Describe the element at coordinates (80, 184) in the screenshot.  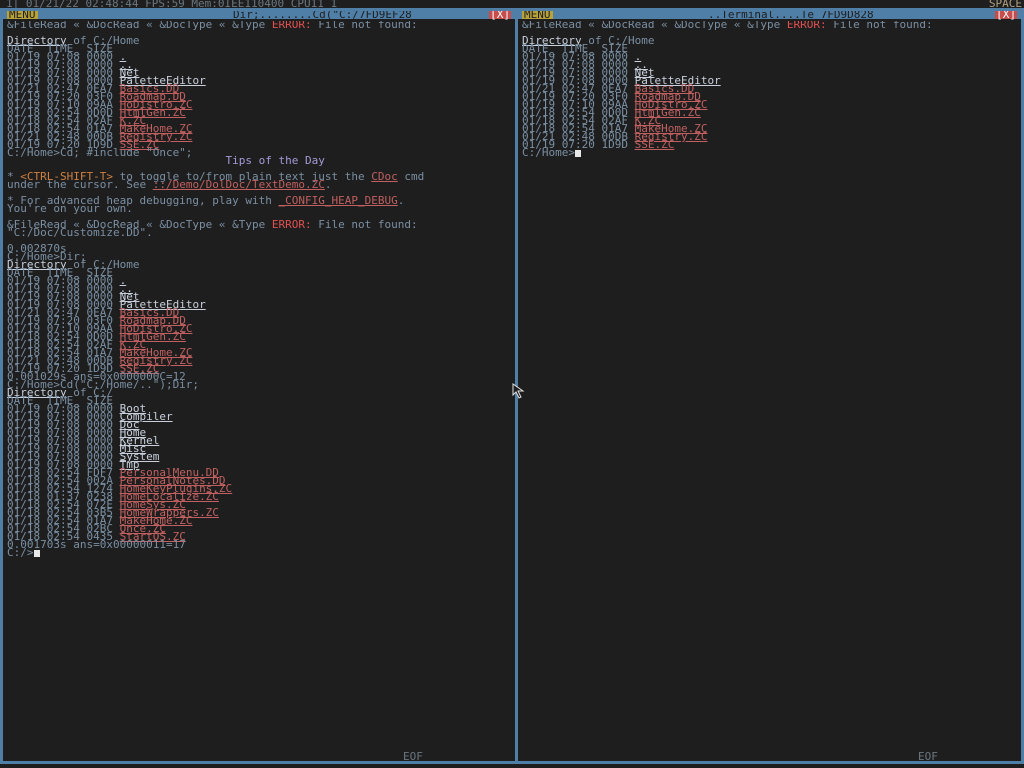
I see `terminal-text: under the cursor. See` at that location.